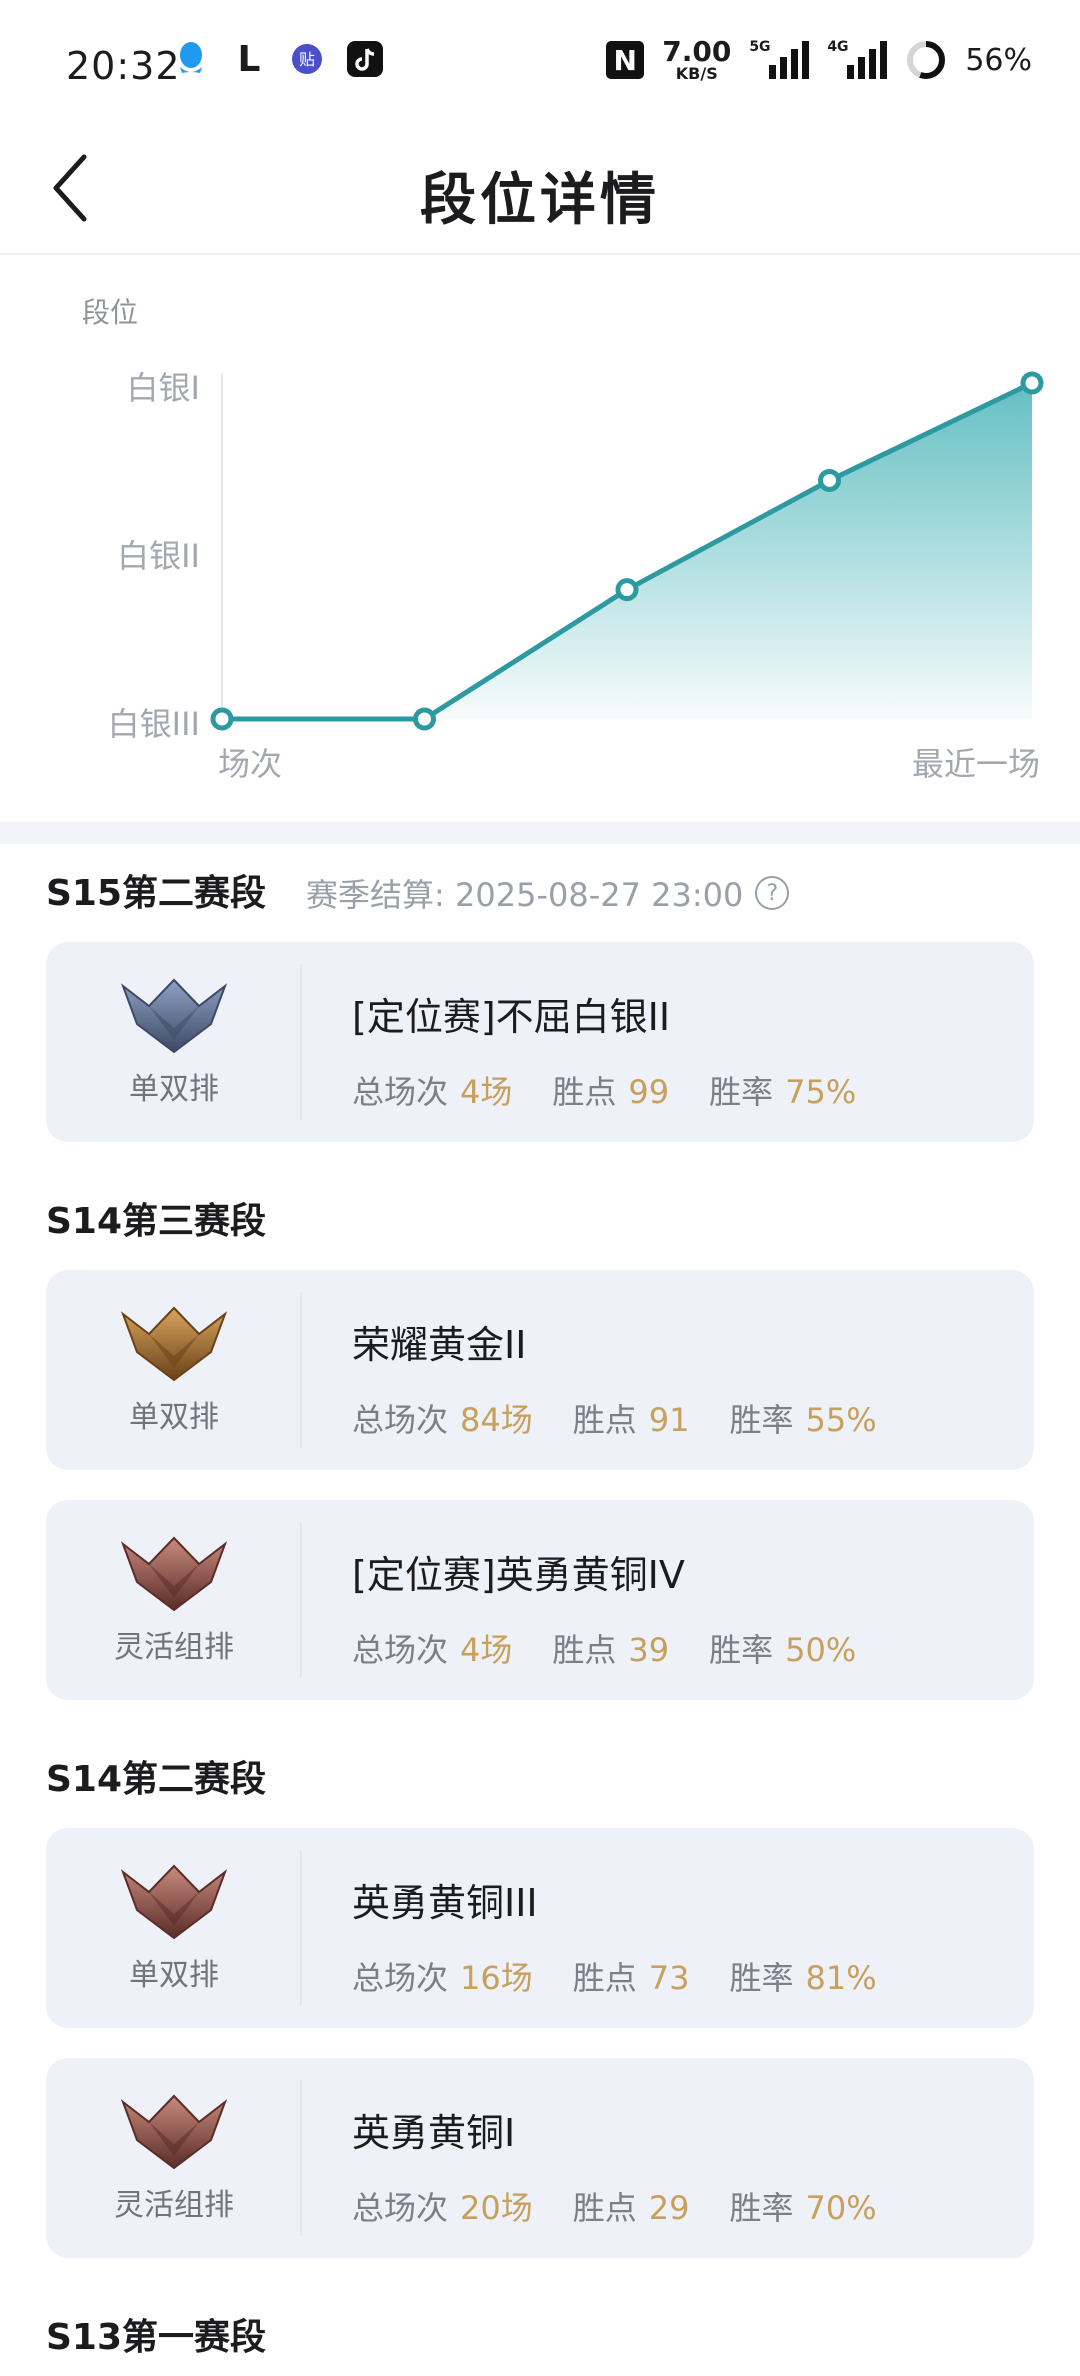 This screenshot has height=2376, width=1080. What do you see at coordinates (683, 1049) in the screenshot?
I see `card-body: [定位赛]不屈白银II 总场次 4场 胜点 99 胜率 75%` at bounding box center [683, 1049].